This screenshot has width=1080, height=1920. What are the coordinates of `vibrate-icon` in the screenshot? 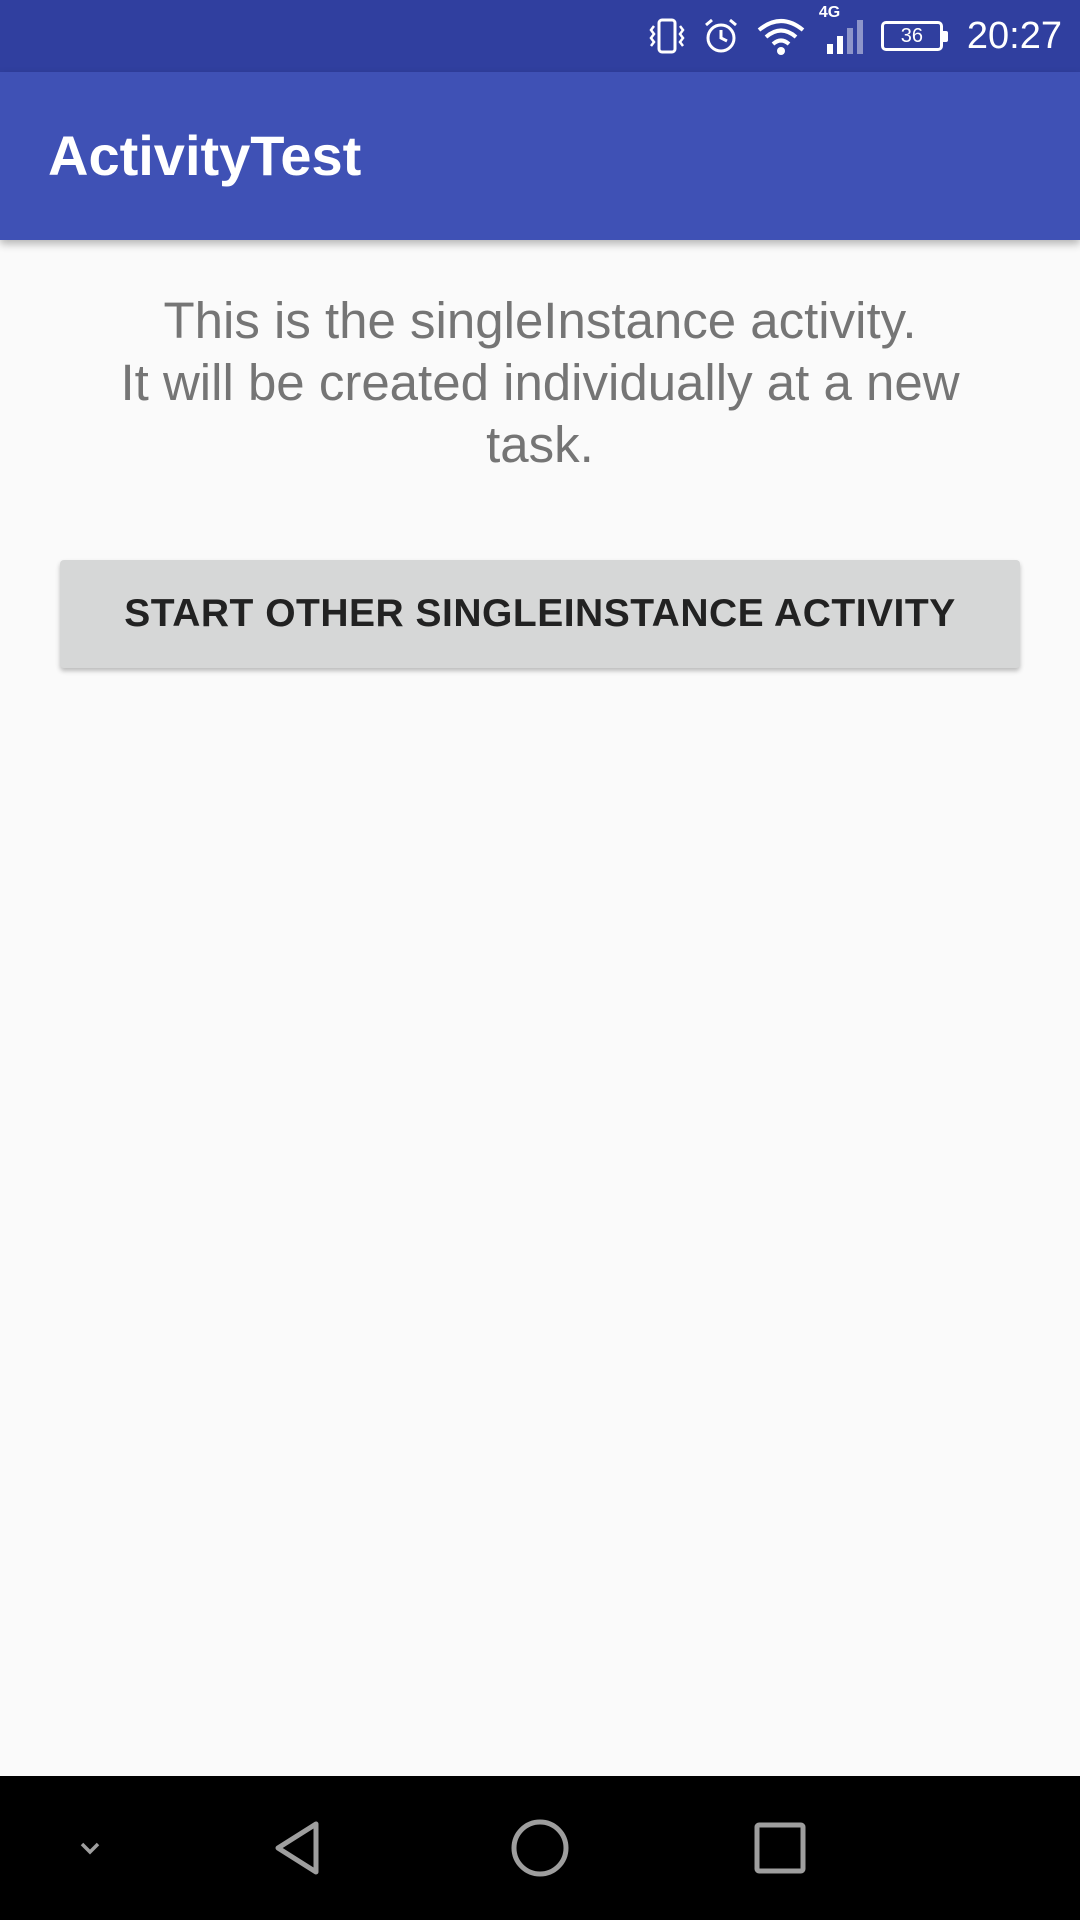 It's located at (667, 36).